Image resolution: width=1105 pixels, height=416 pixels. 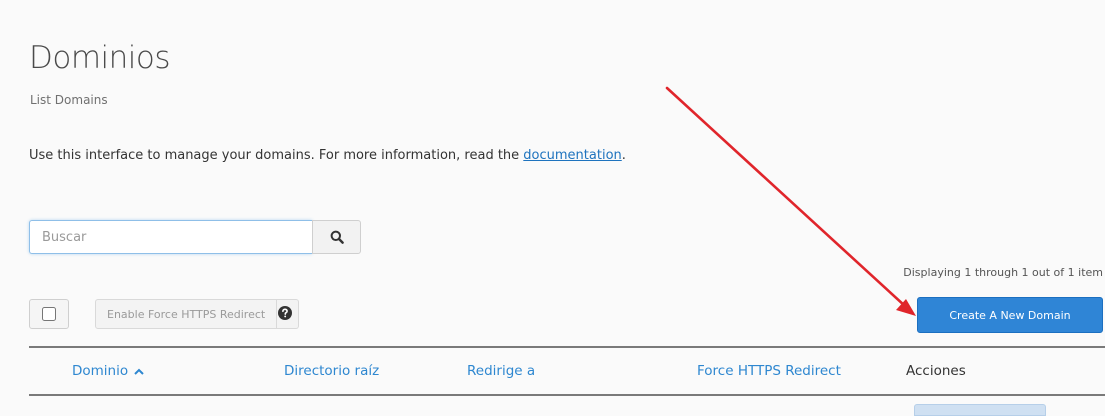 What do you see at coordinates (936, 371) in the screenshot?
I see `column-header-actions: Acciones` at bounding box center [936, 371].